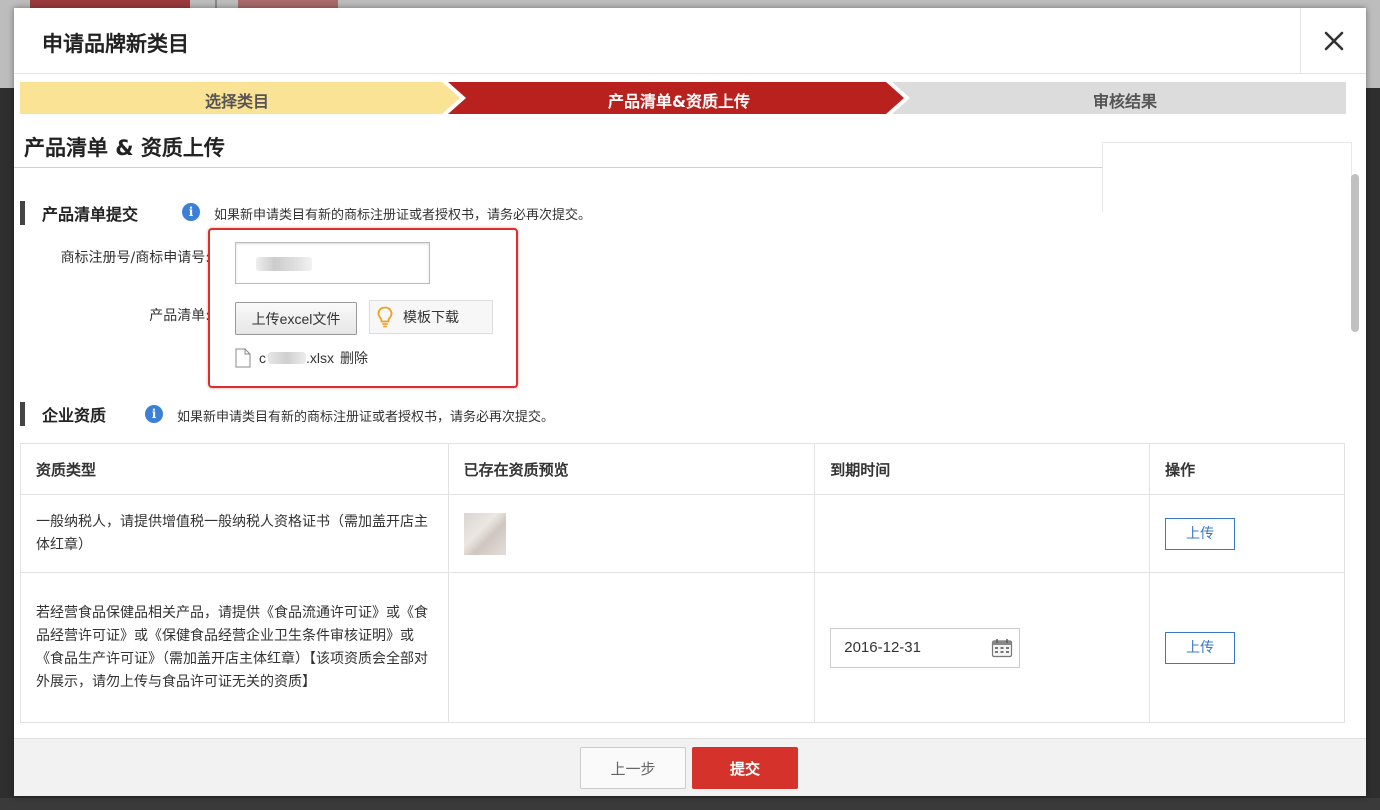  I want to click on step-review-result: 审核结果, so click(1124, 101).